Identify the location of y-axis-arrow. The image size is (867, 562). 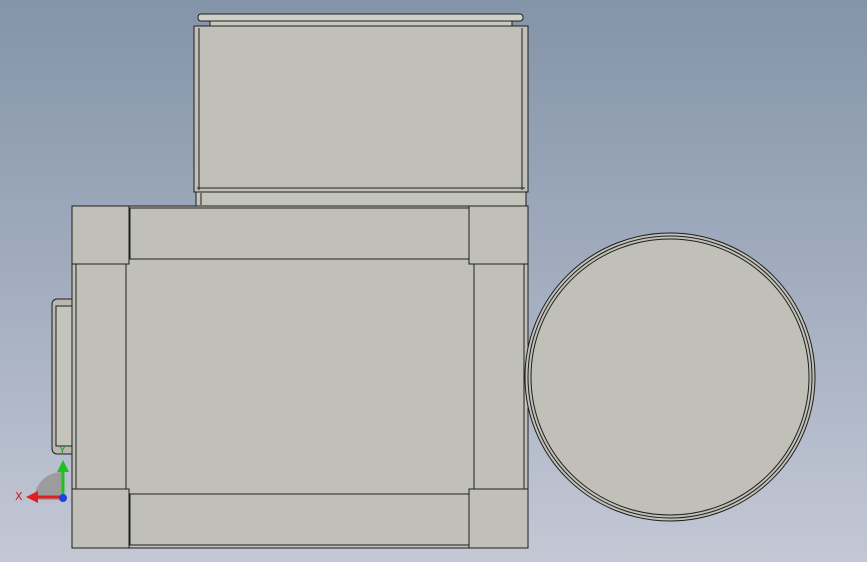
(63, 466).